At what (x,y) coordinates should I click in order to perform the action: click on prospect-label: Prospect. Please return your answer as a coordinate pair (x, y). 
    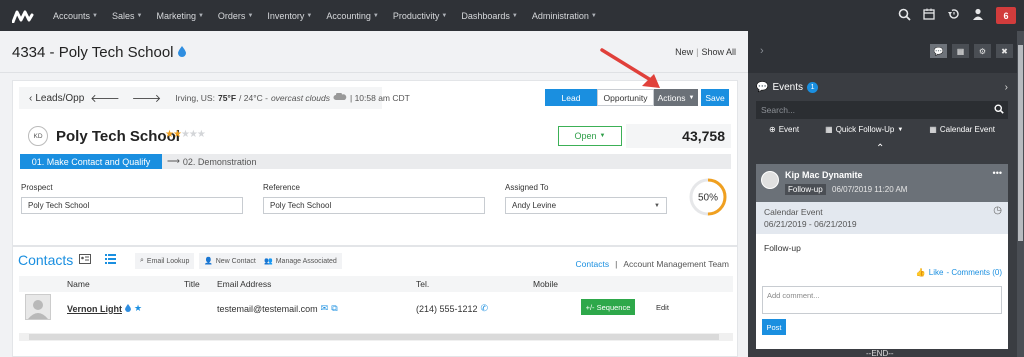
    Looking at the image, I should click on (37, 187).